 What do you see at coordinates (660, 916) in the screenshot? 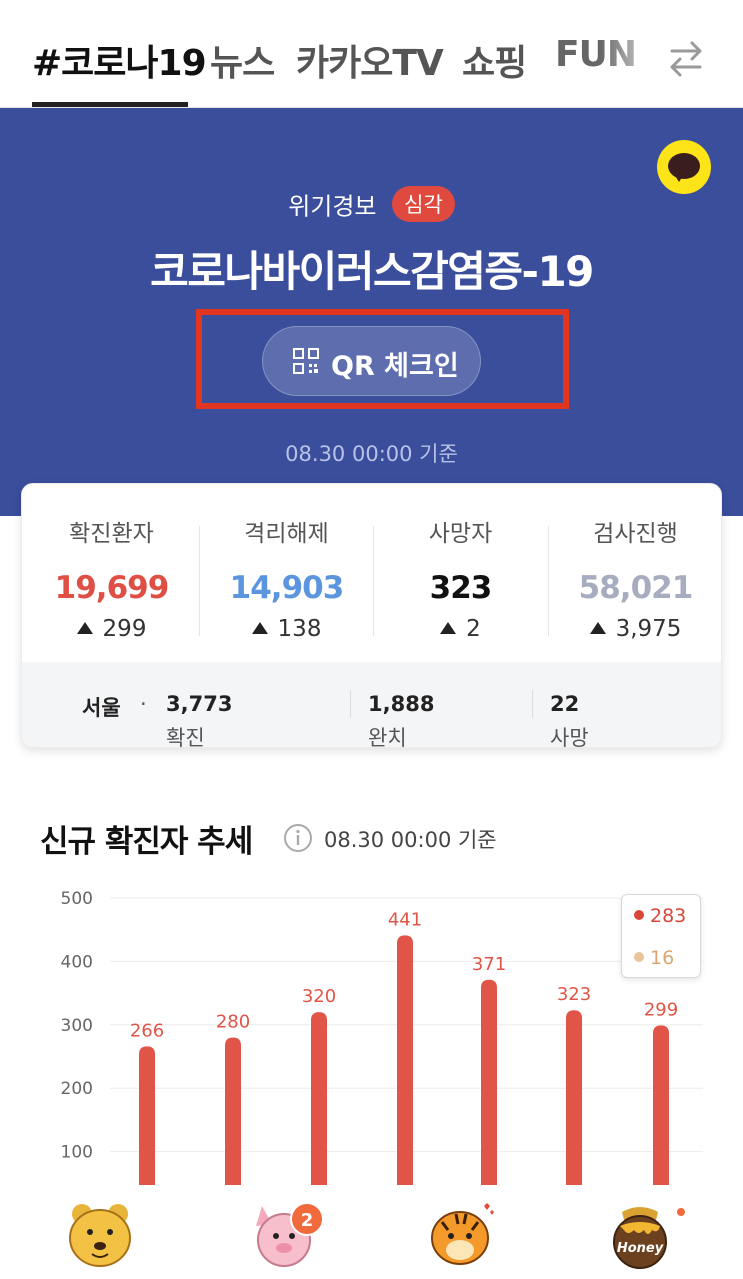
I see `tooltip-row: 283` at bounding box center [660, 916].